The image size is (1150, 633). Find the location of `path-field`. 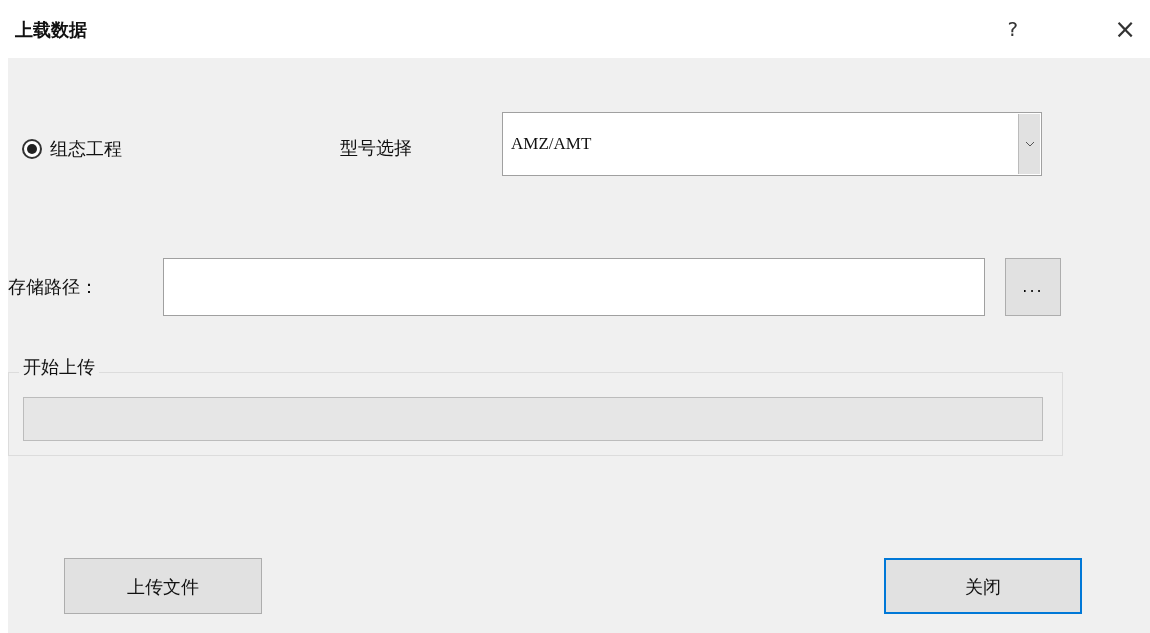

path-field is located at coordinates (574, 287).